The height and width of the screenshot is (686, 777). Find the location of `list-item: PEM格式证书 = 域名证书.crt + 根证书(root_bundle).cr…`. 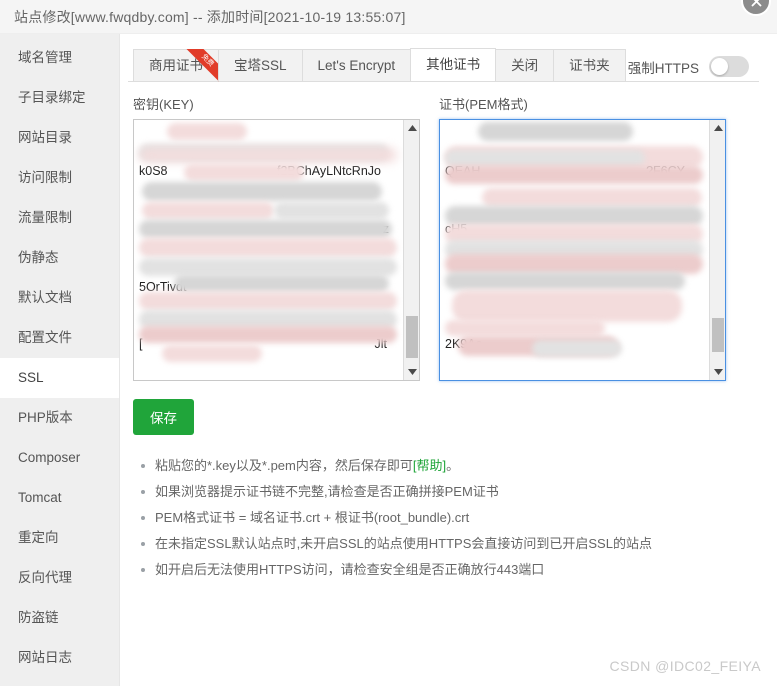

list-item: PEM格式证书 = 域名证书.crt + 根证书(root_bundle).cr… is located at coordinates (450, 518).